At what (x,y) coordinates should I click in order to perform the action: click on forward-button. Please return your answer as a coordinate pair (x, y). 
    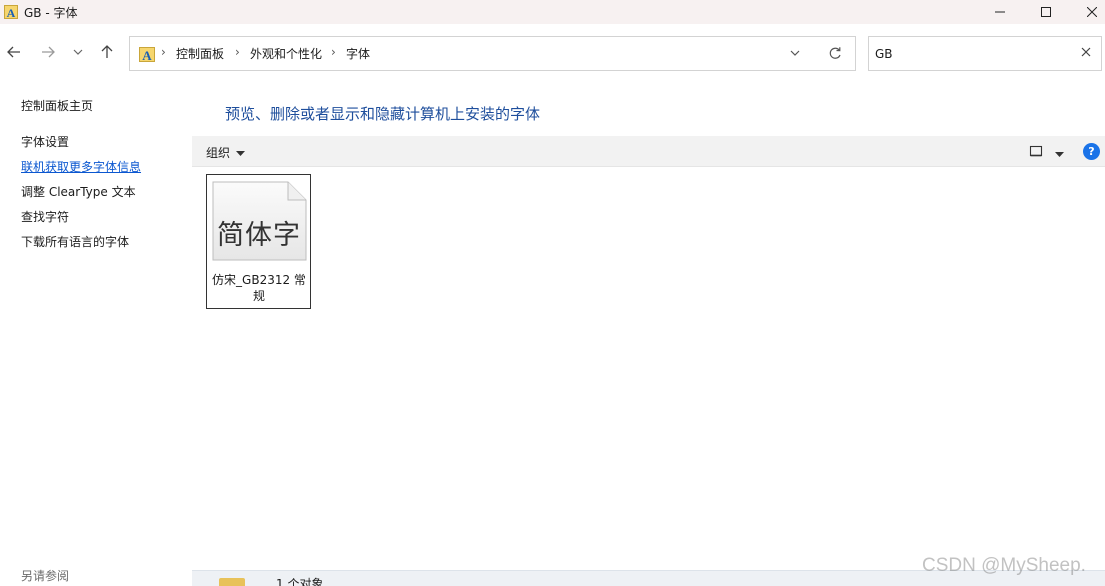
    Looking at the image, I should click on (48, 52).